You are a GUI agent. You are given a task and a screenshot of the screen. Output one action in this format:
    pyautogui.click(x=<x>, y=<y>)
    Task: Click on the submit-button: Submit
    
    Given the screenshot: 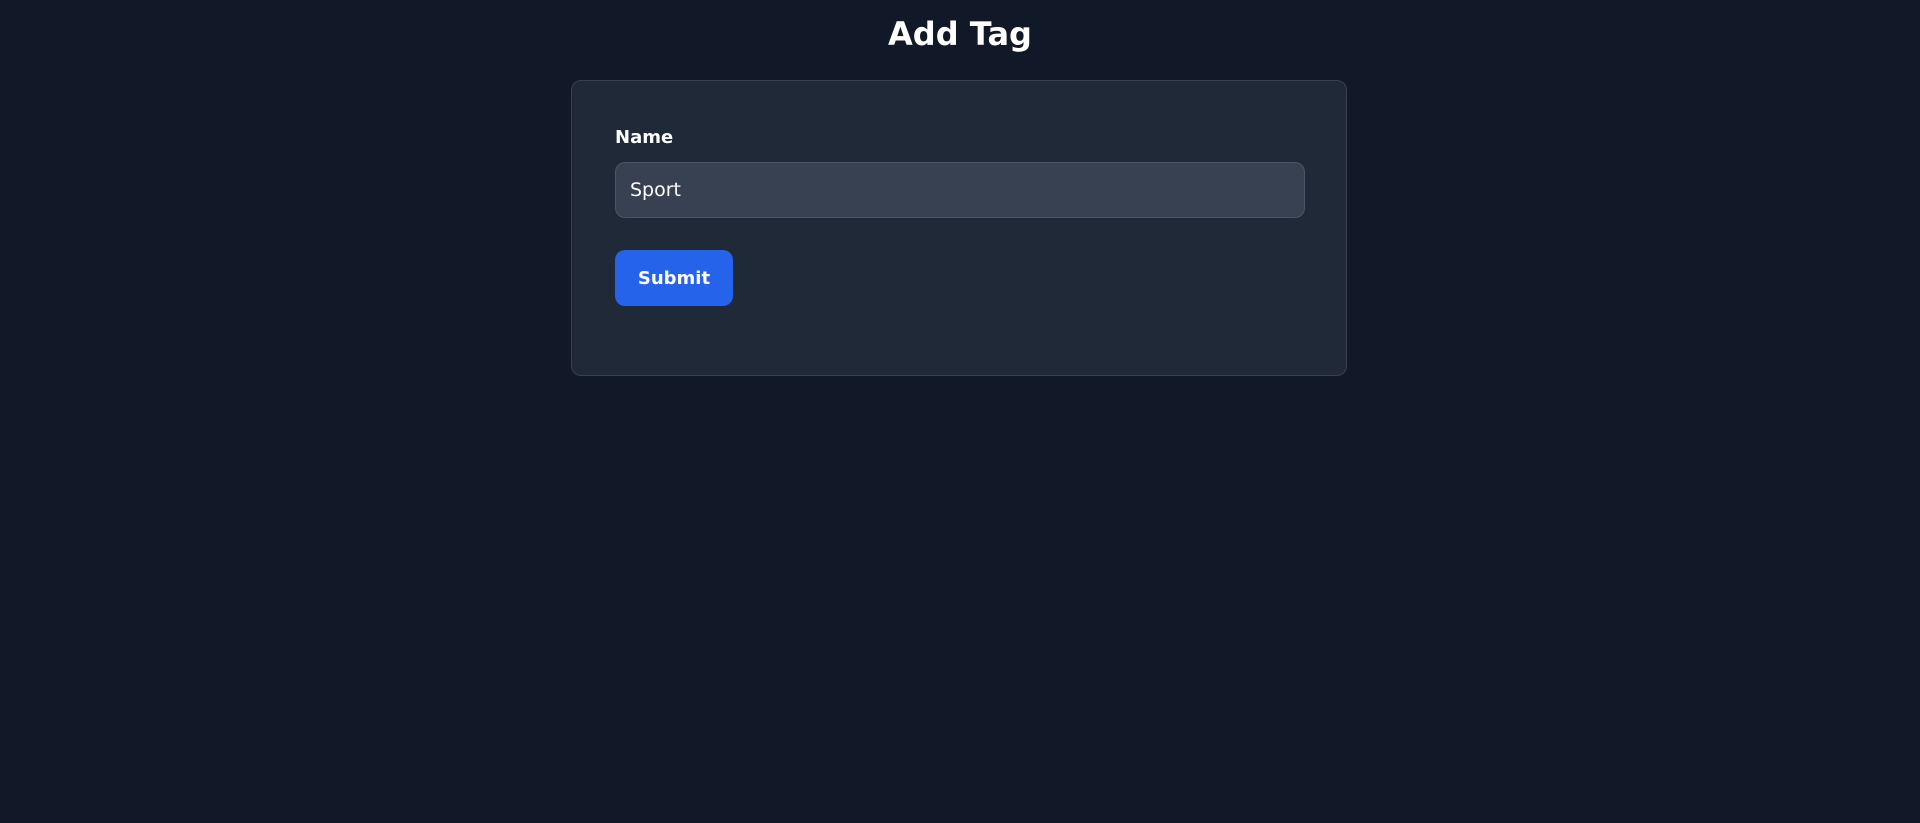 What is the action you would take?
    pyautogui.click(x=674, y=278)
    